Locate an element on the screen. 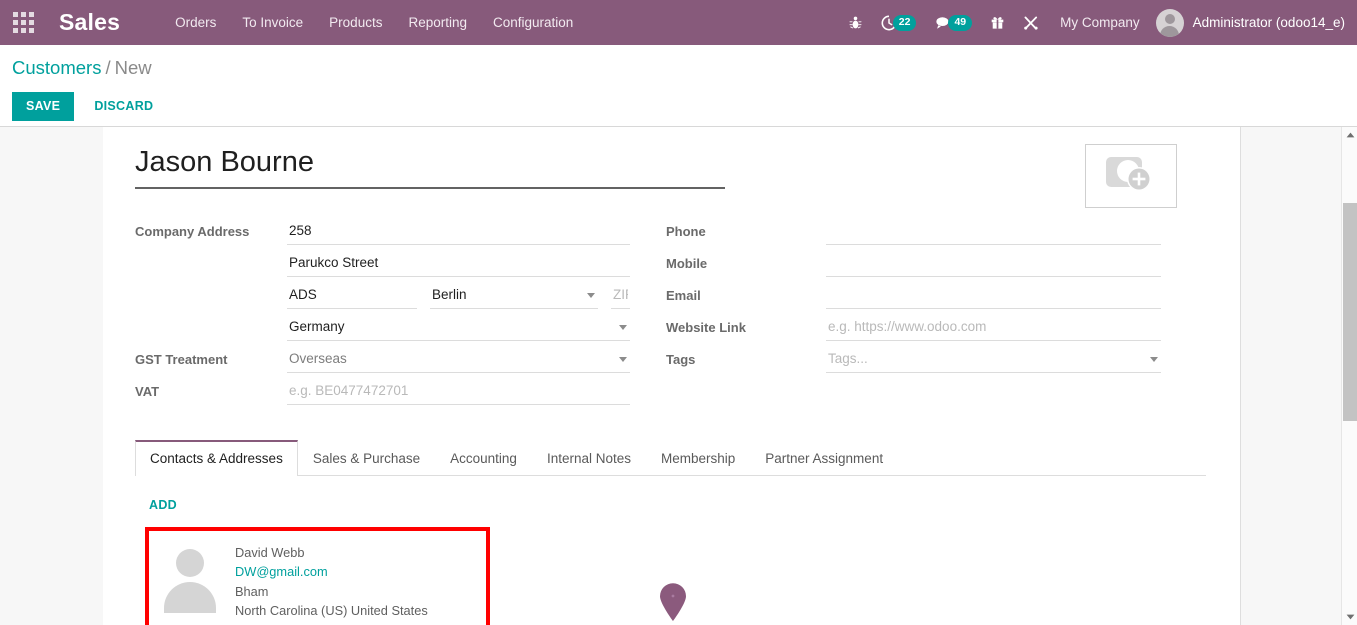 Image resolution: width=1357 pixels, height=625 pixels. apps-grid-icon is located at coordinates (23, 22).